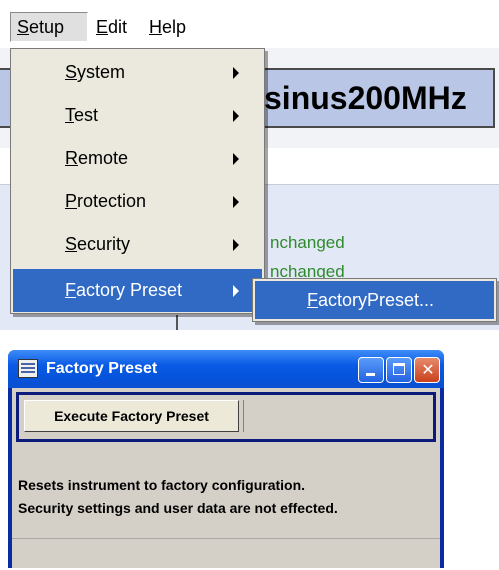  What do you see at coordinates (137, 72) in the screenshot?
I see `menu-item-system: System` at bounding box center [137, 72].